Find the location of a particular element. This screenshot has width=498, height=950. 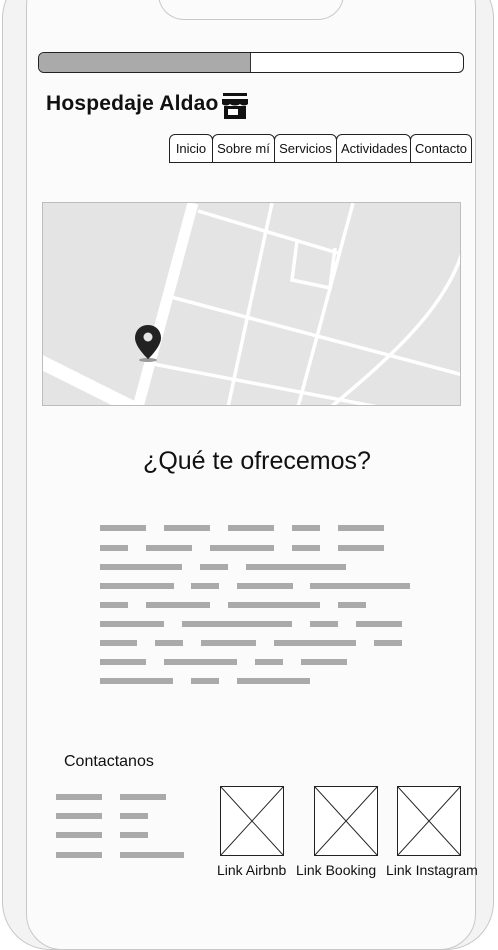

tab-inicio: Inicio is located at coordinates (191, 148).